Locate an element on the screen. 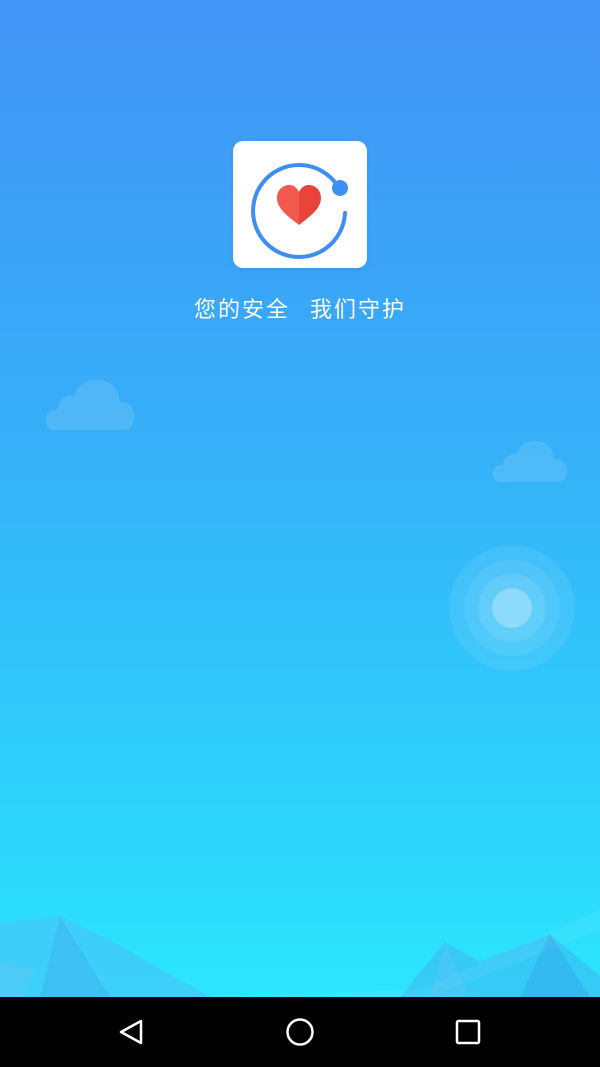 This screenshot has height=1067, width=600. home-circle-icon is located at coordinates (300, 1032).